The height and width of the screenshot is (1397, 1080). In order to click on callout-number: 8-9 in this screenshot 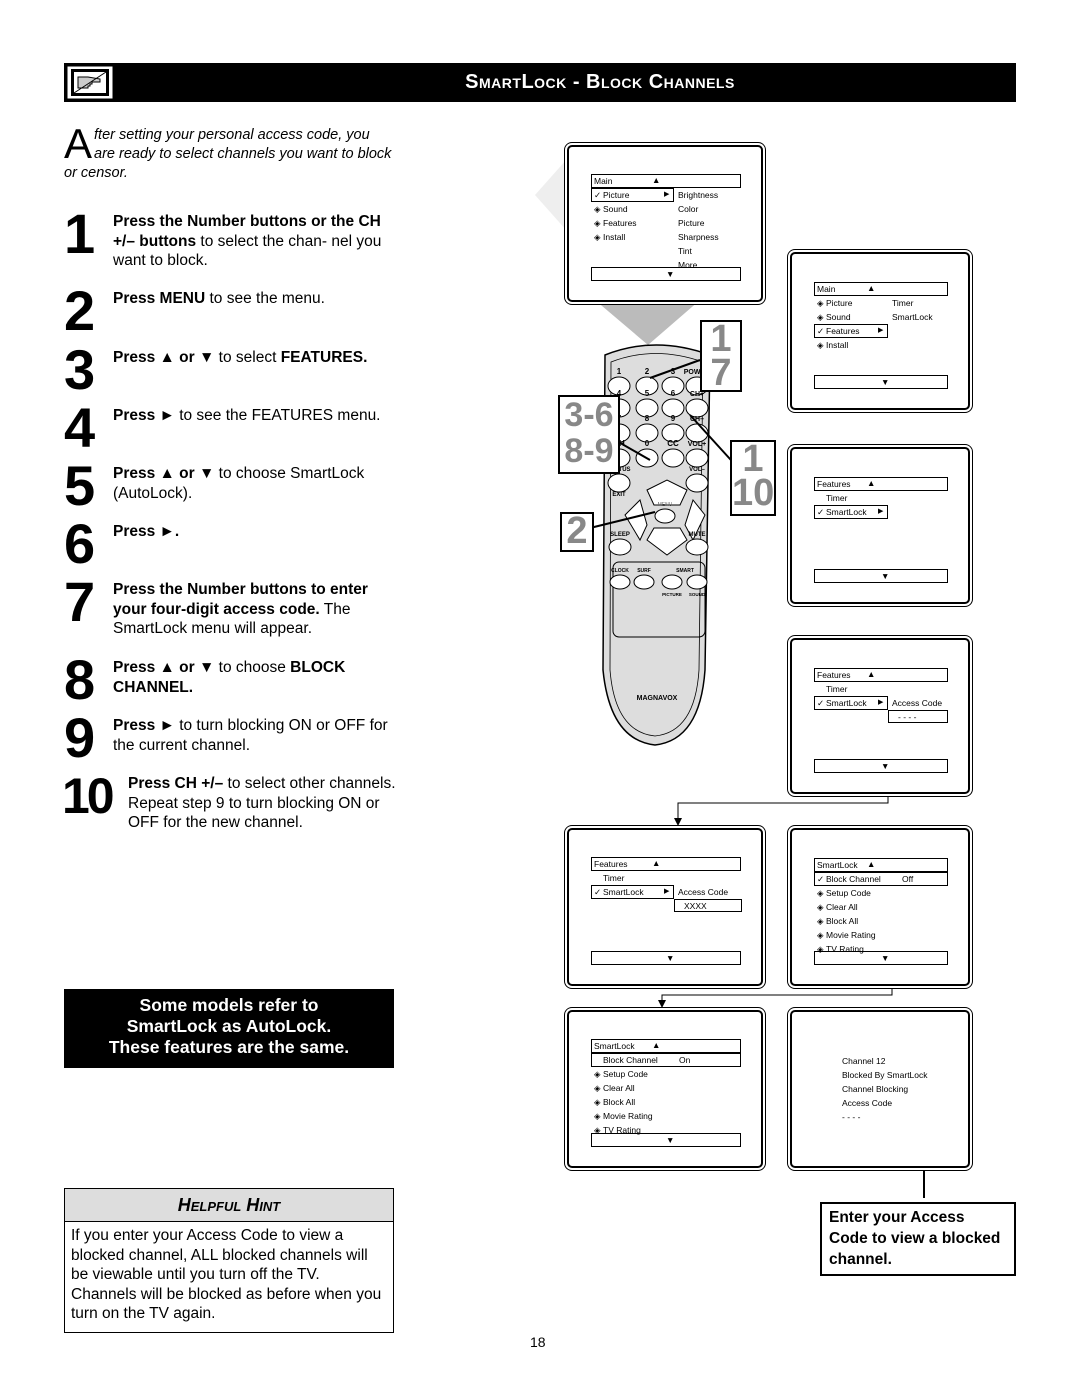, I will do `click(589, 451)`.